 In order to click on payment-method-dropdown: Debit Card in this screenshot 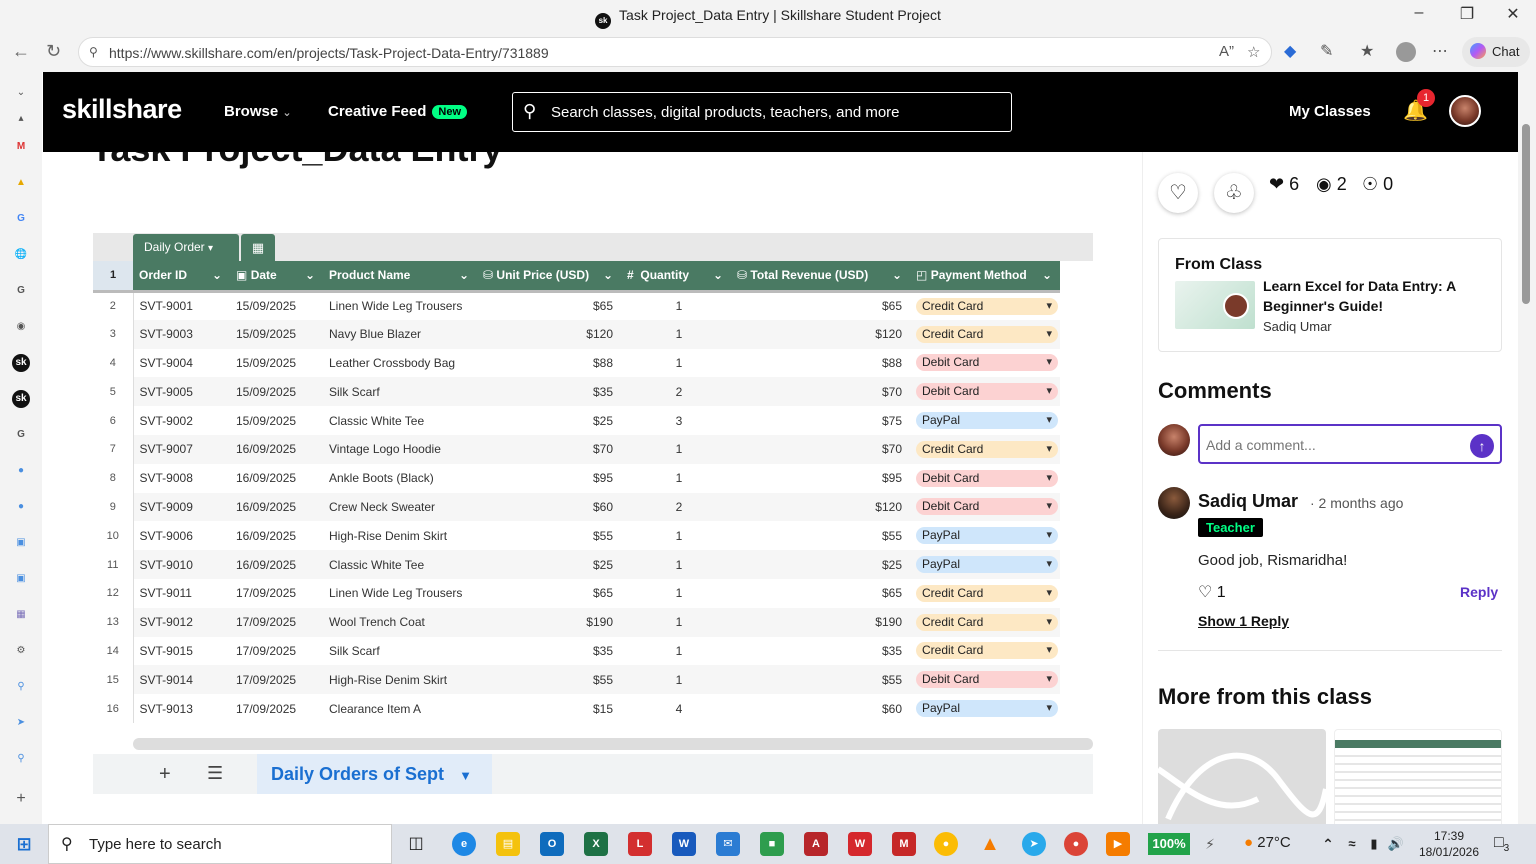, I will do `click(987, 507)`.